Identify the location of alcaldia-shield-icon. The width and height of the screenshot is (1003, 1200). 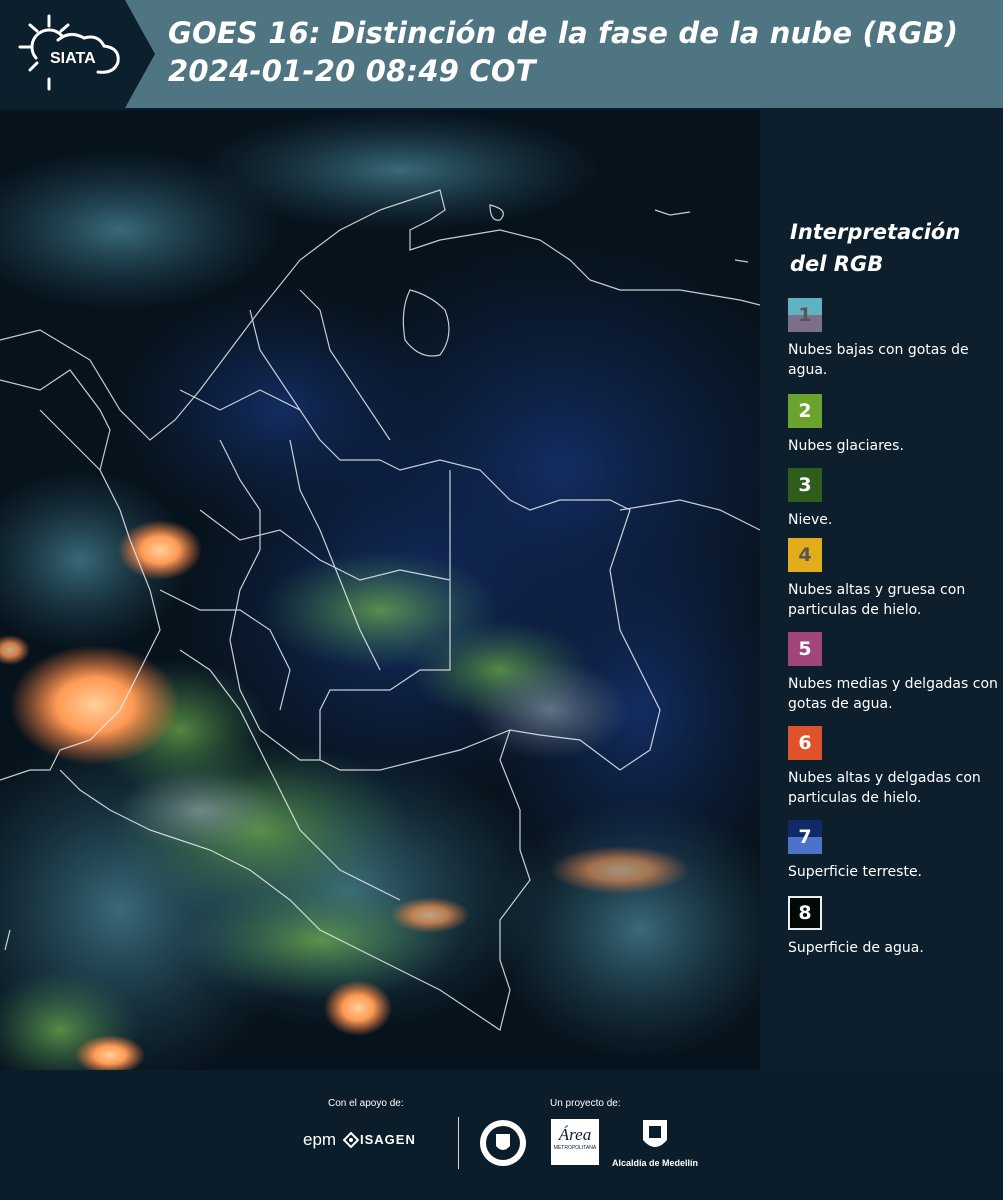
(655, 1133).